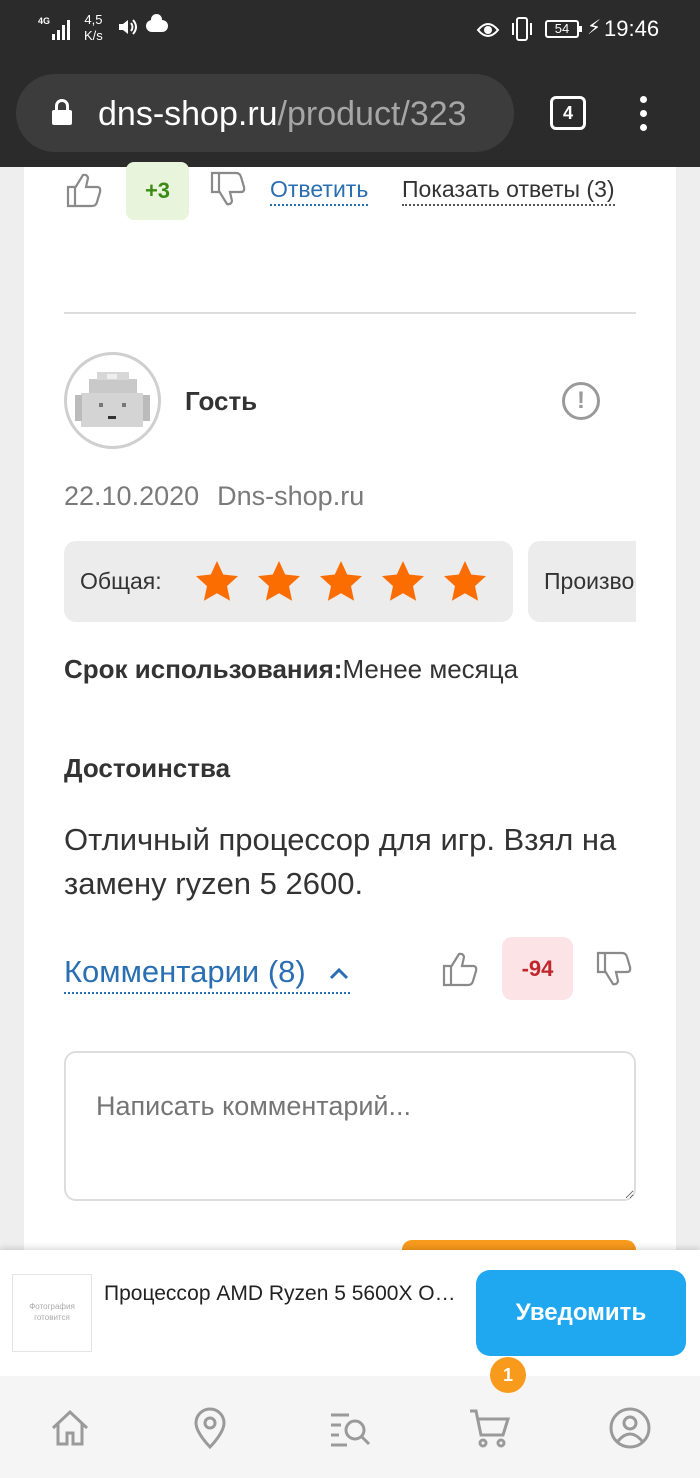  What do you see at coordinates (285, 1294) in the screenshot?
I see `product-name: Процессор AMD Ryzen 5 5600X OEM` at bounding box center [285, 1294].